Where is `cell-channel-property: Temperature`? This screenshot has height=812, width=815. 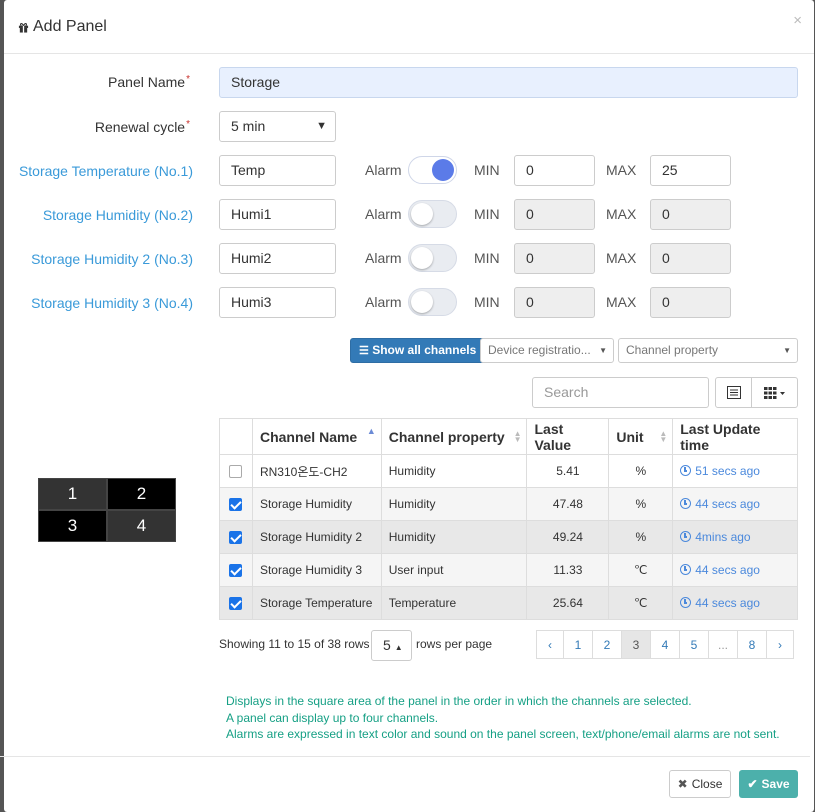
cell-channel-property: Temperature is located at coordinates (454, 603).